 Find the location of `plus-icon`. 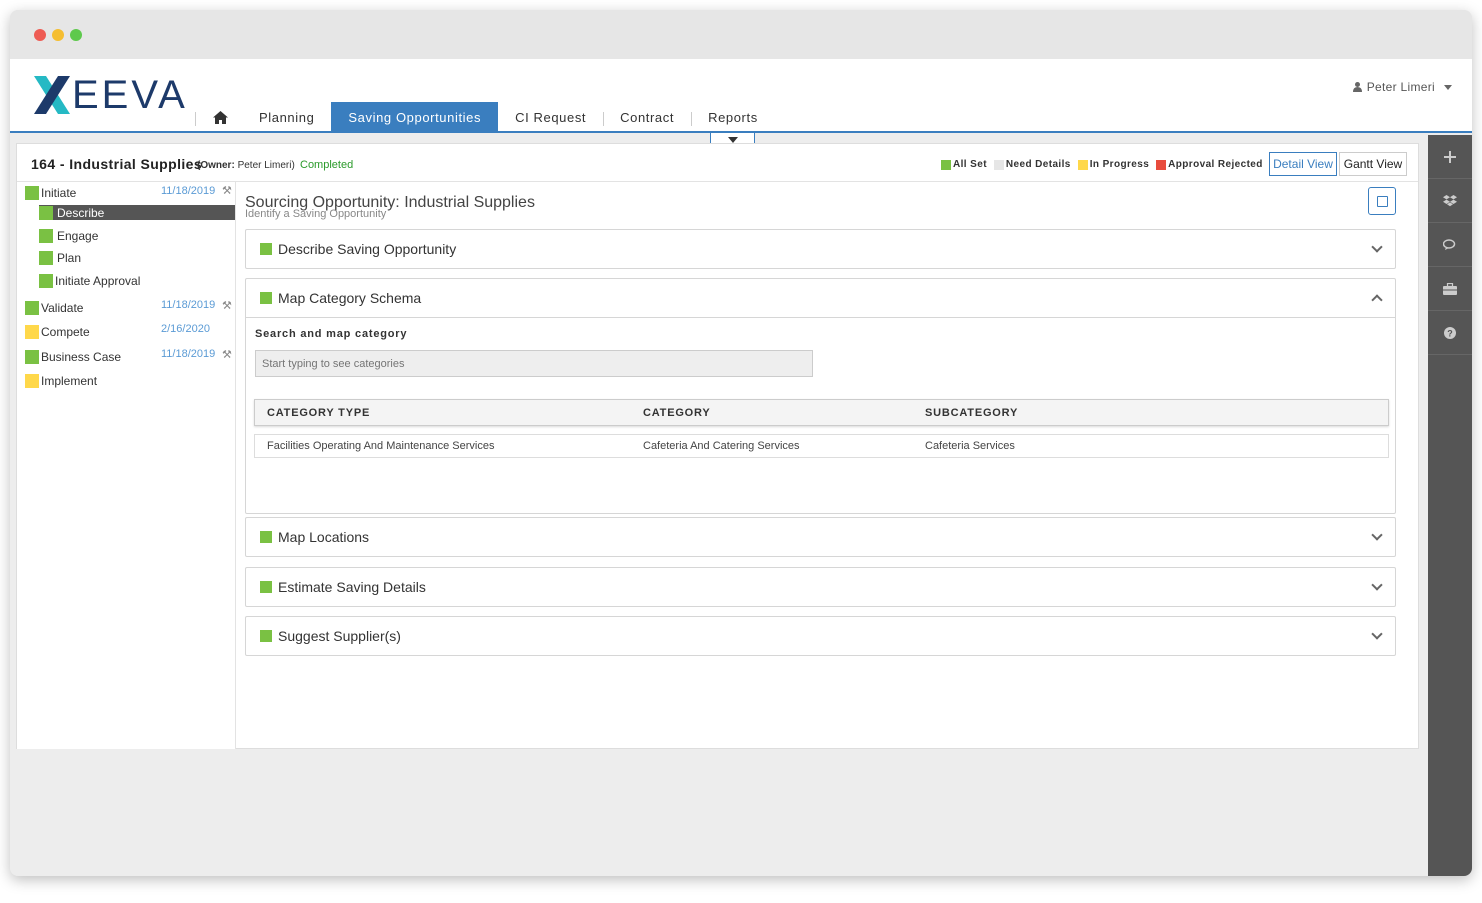

plus-icon is located at coordinates (1450, 157).